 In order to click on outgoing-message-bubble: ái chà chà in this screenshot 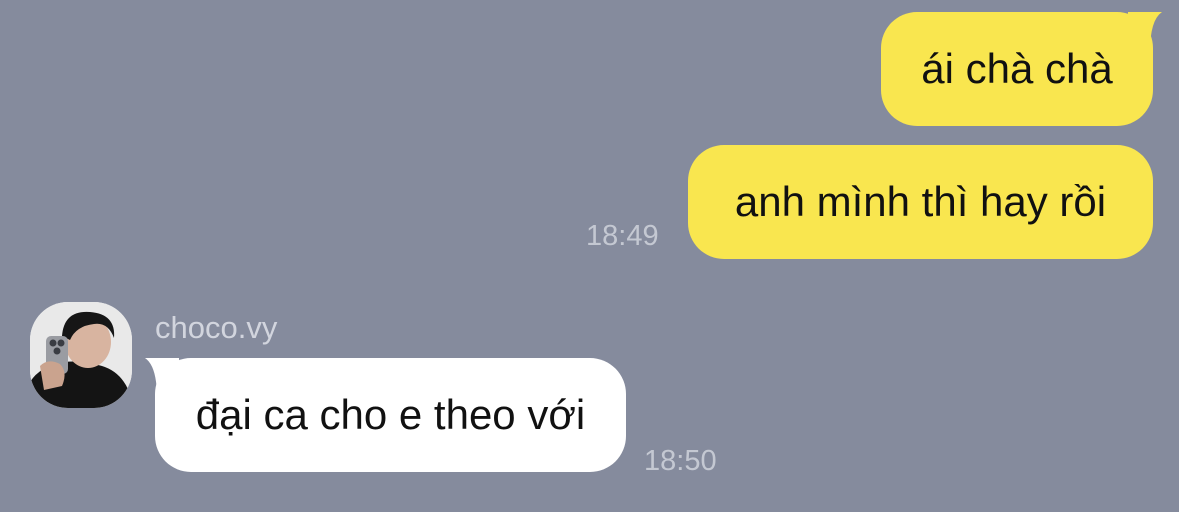, I will do `click(1017, 69)`.